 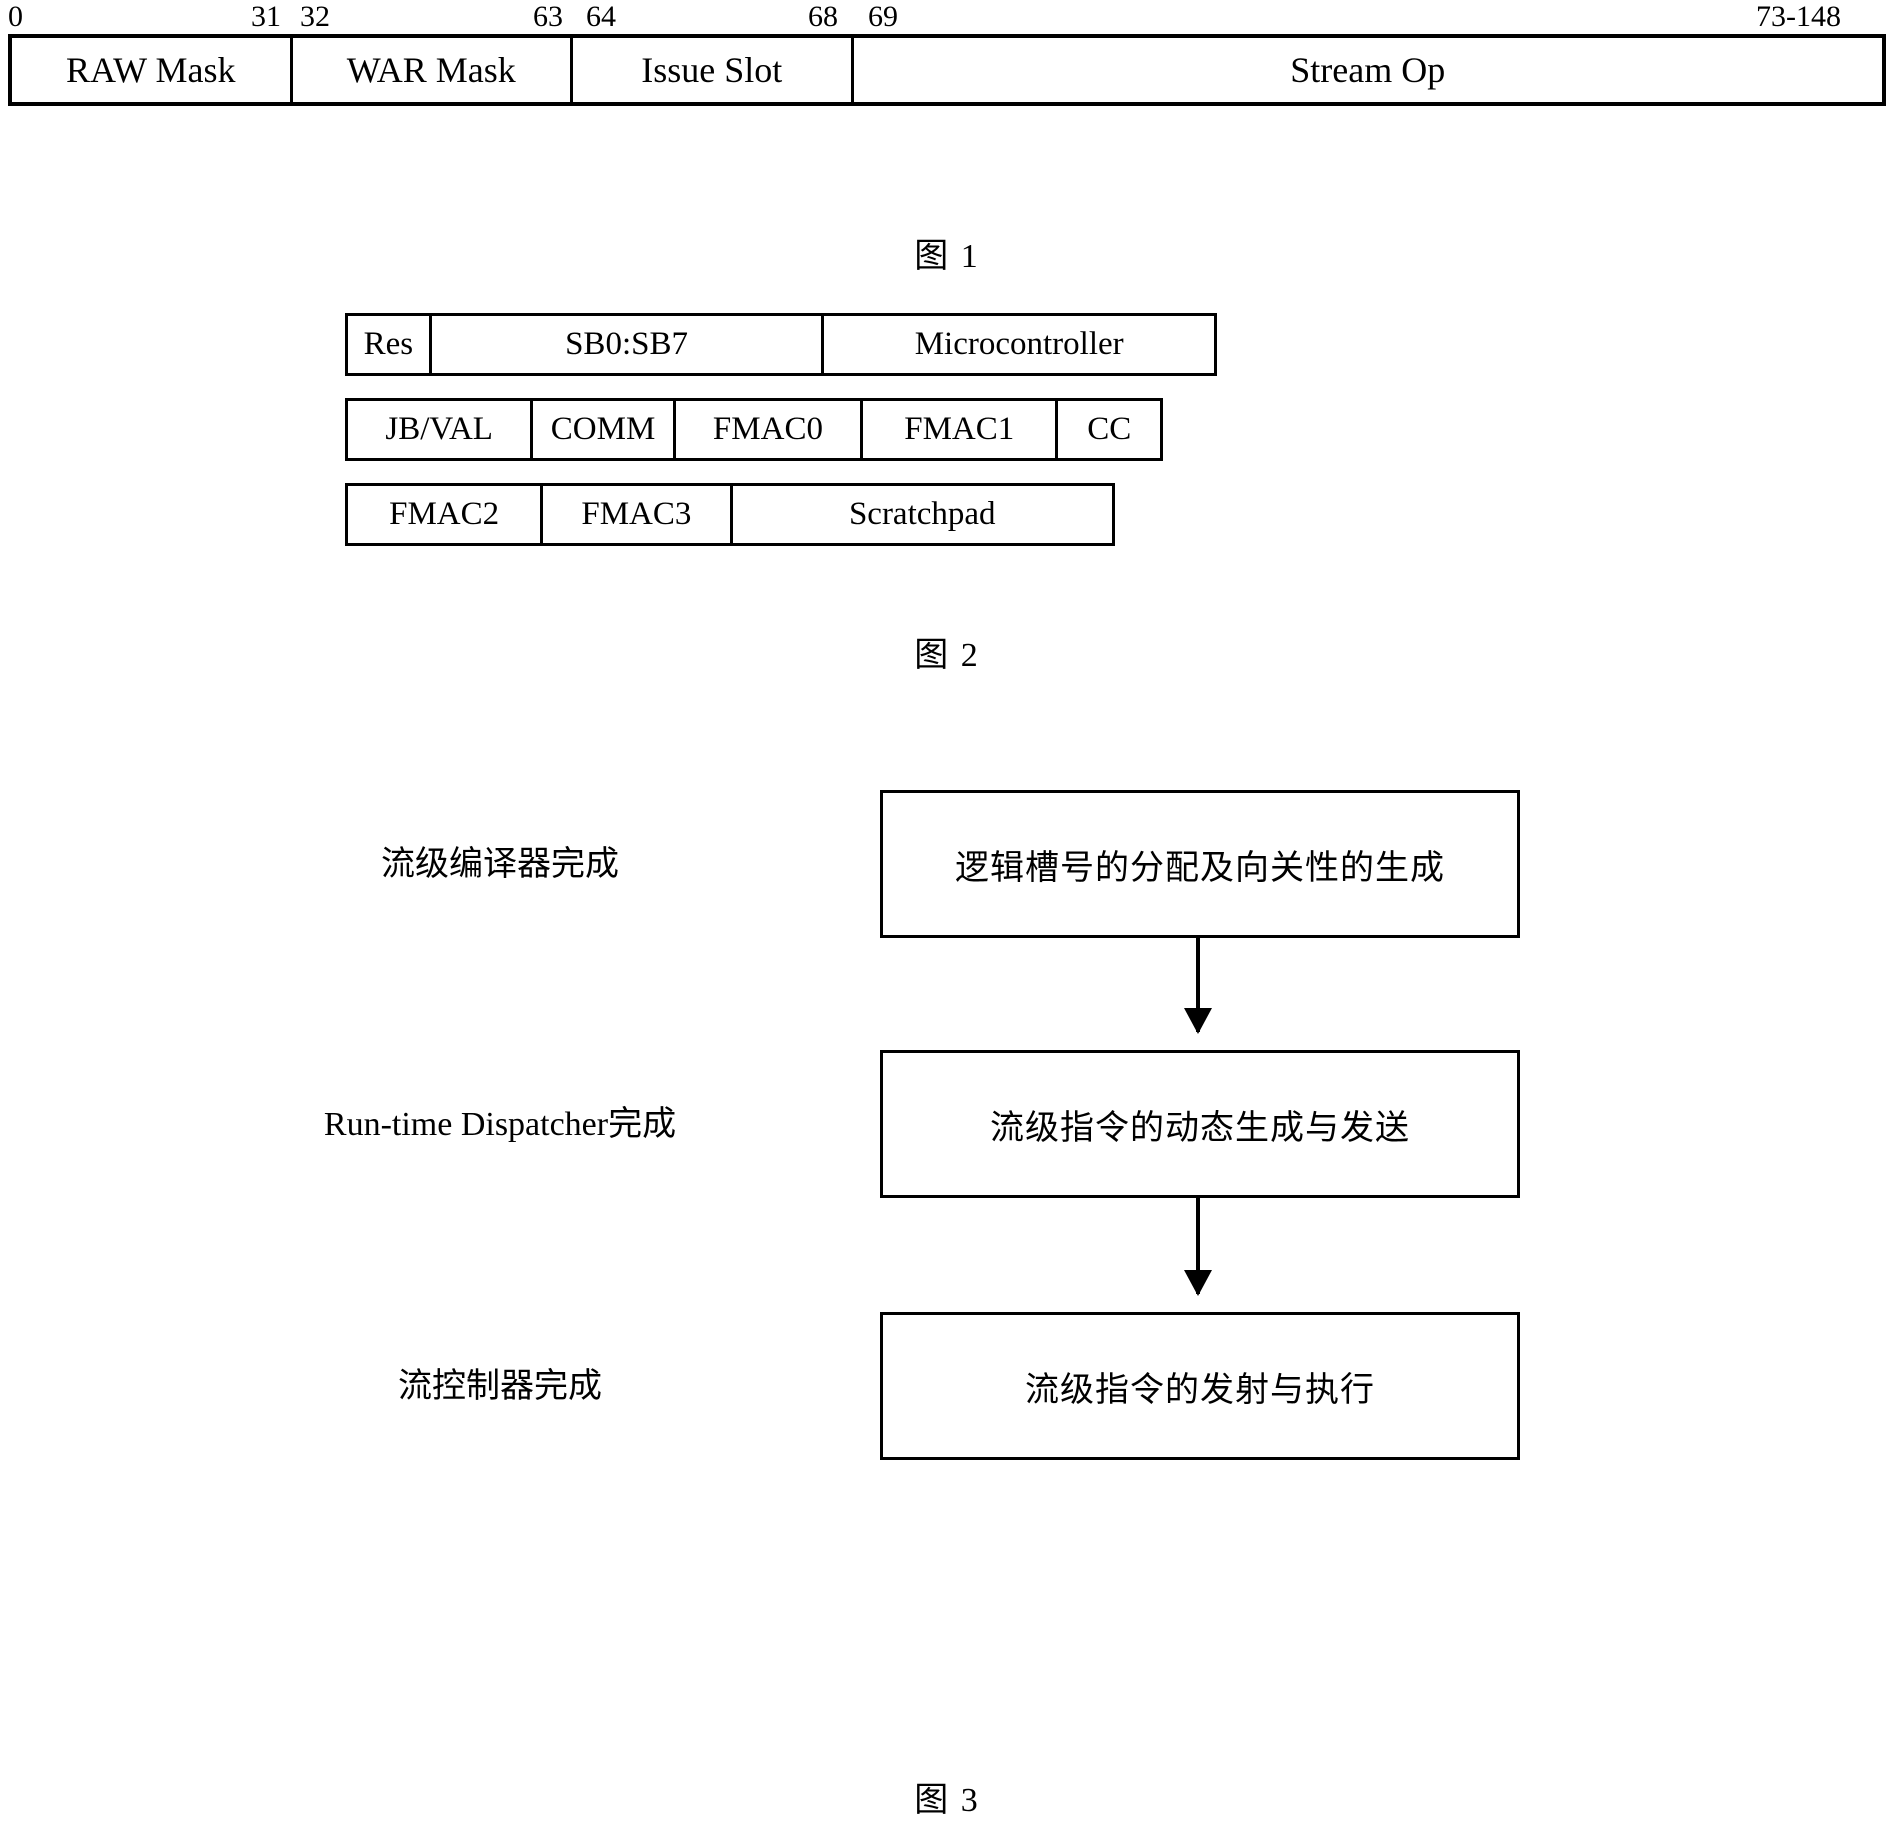 What do you see at coordinates (713, 70) in the screenshot?
I see `bit-field-cell: Issue Slot` at bounding box center [713, 70].